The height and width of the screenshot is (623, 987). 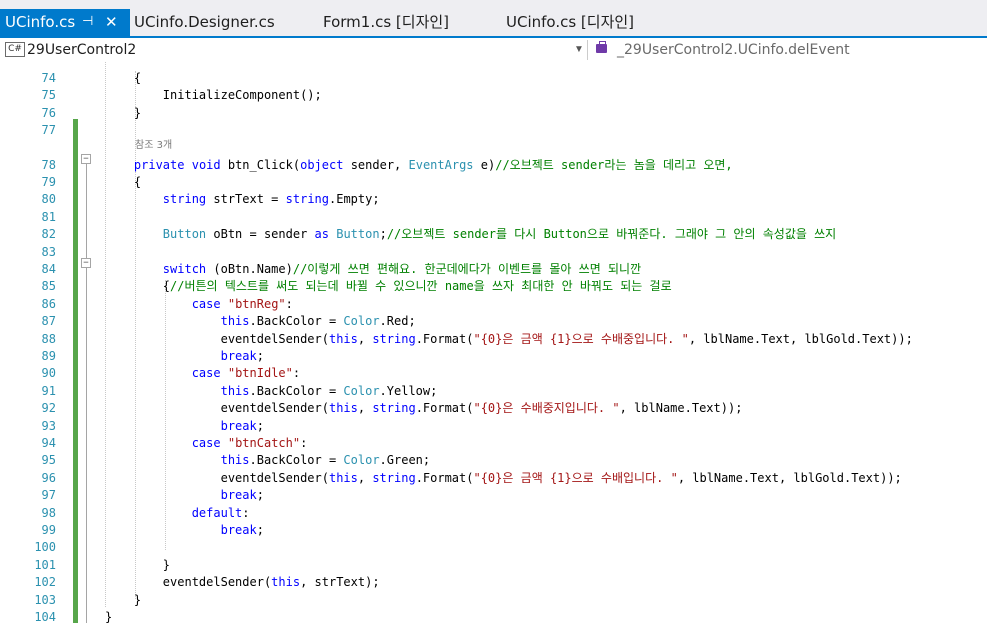 What do you see at coordinates (408, 391) in the screenshot?
I see `code-token: .Yellow;` at bounding box center [408, 391].